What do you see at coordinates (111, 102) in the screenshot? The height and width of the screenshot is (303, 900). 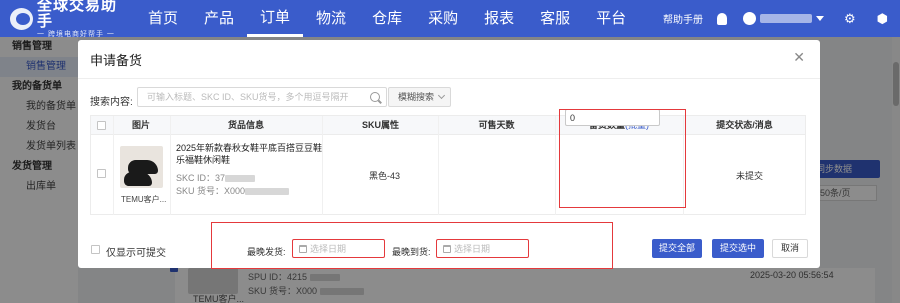 I see `search-label: 搜索内容:` at bounding box center [111, 102].